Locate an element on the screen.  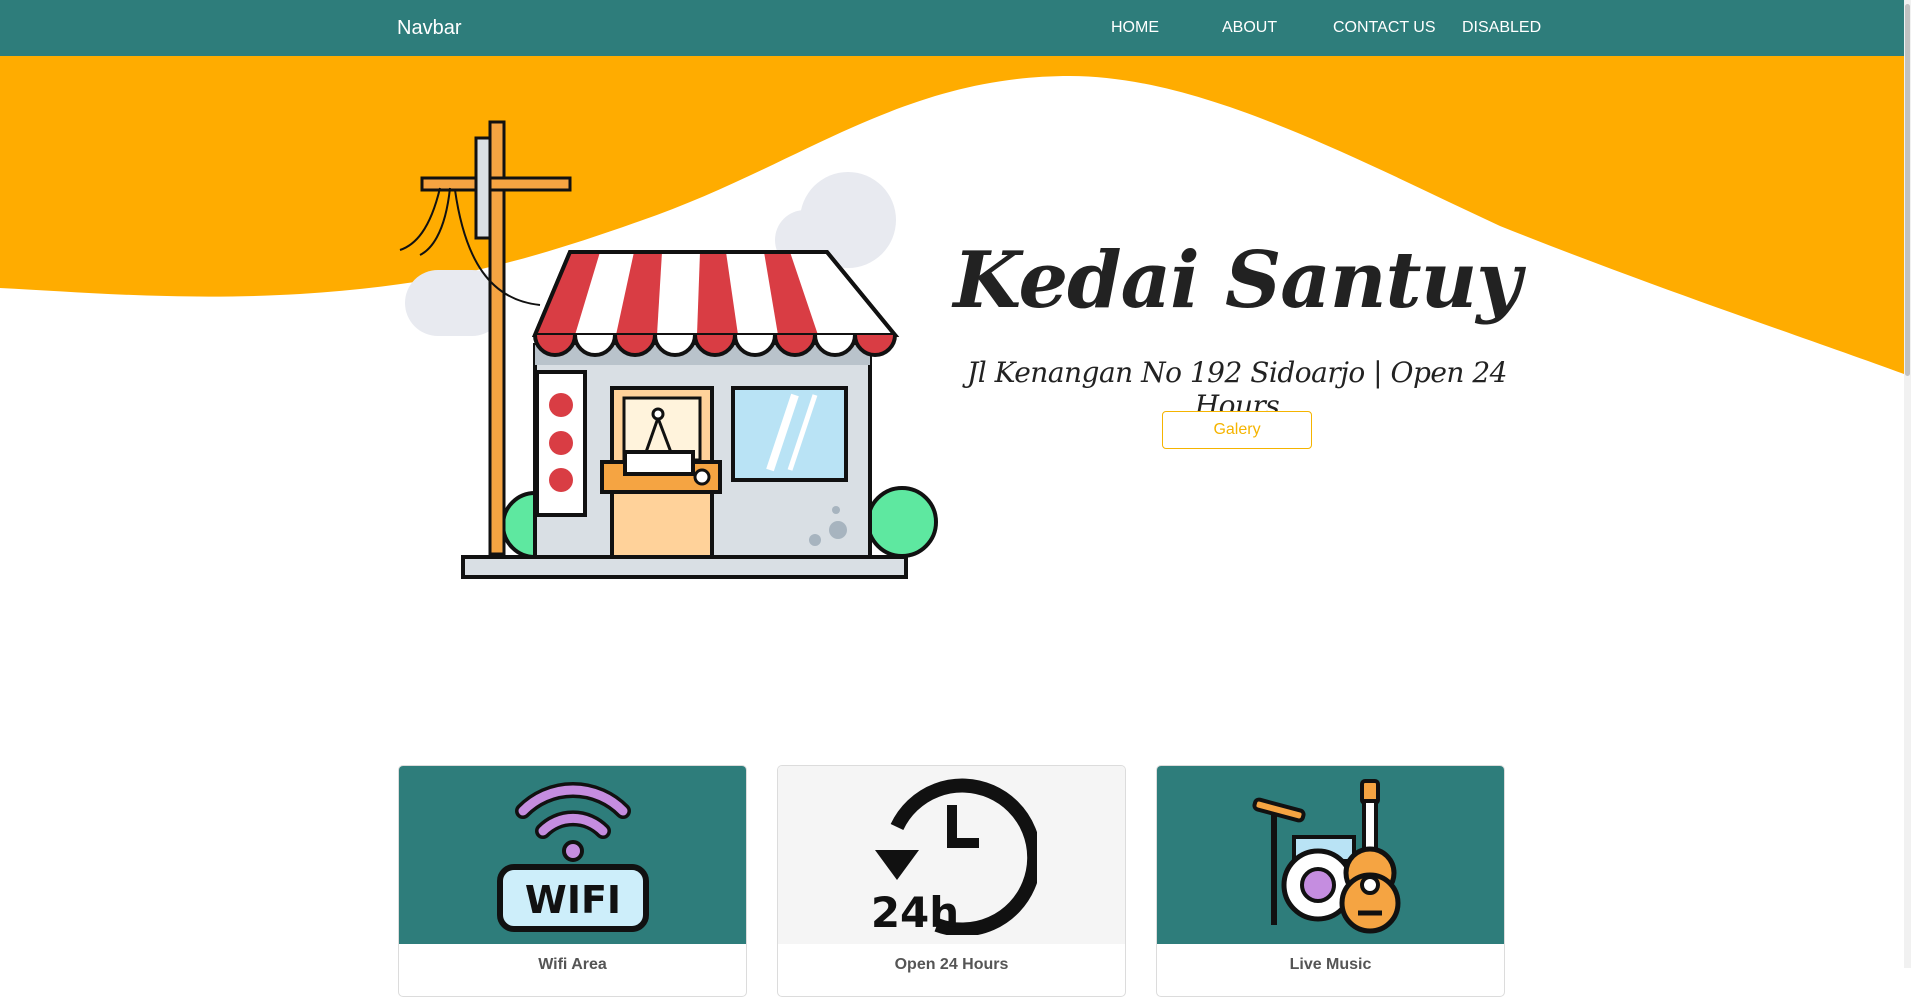
card-music-image is located at coordinates (1330, 855).